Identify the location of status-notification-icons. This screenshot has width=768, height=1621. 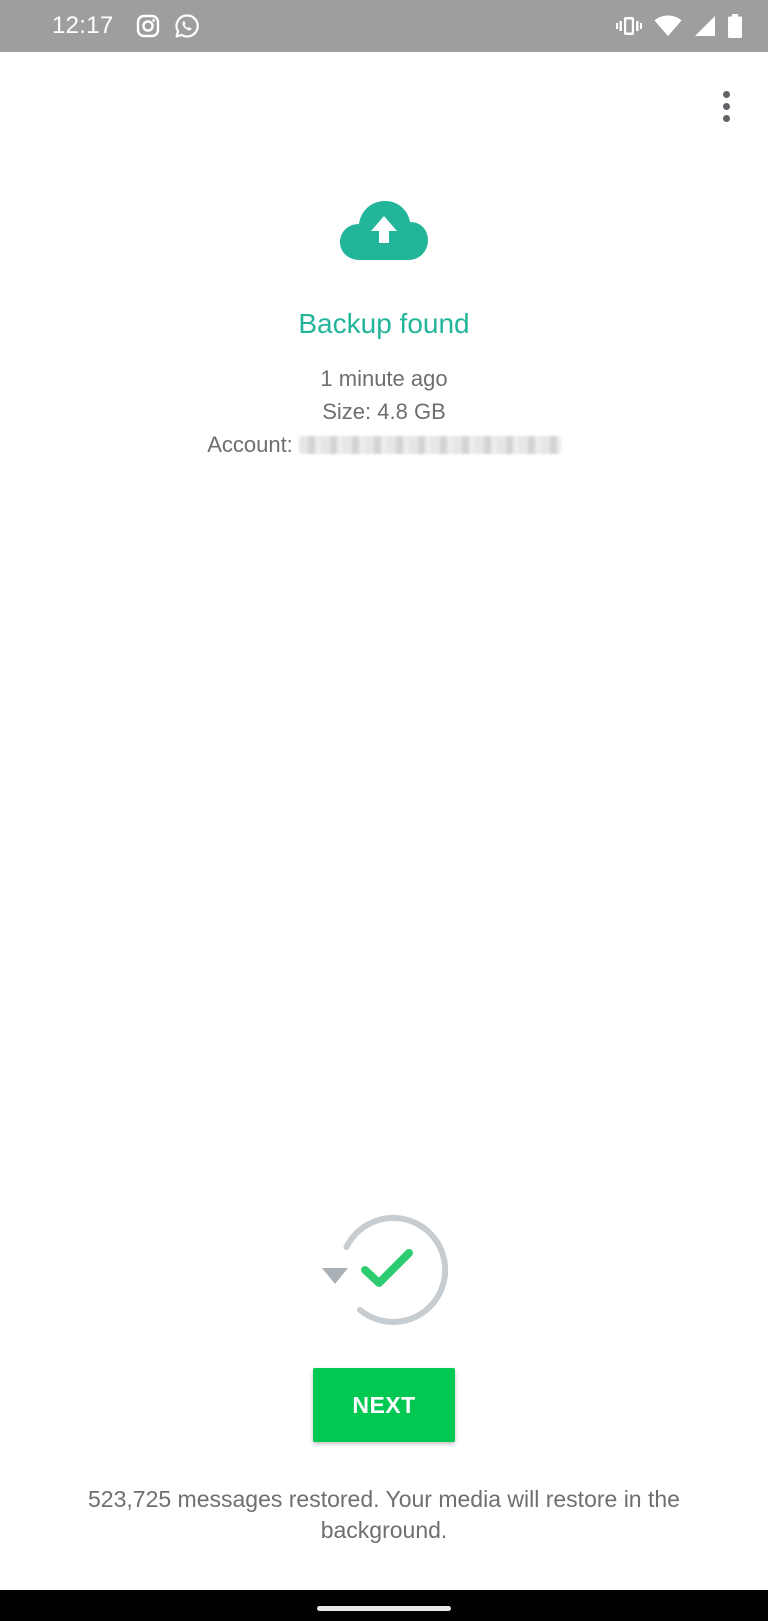
(168, 26).